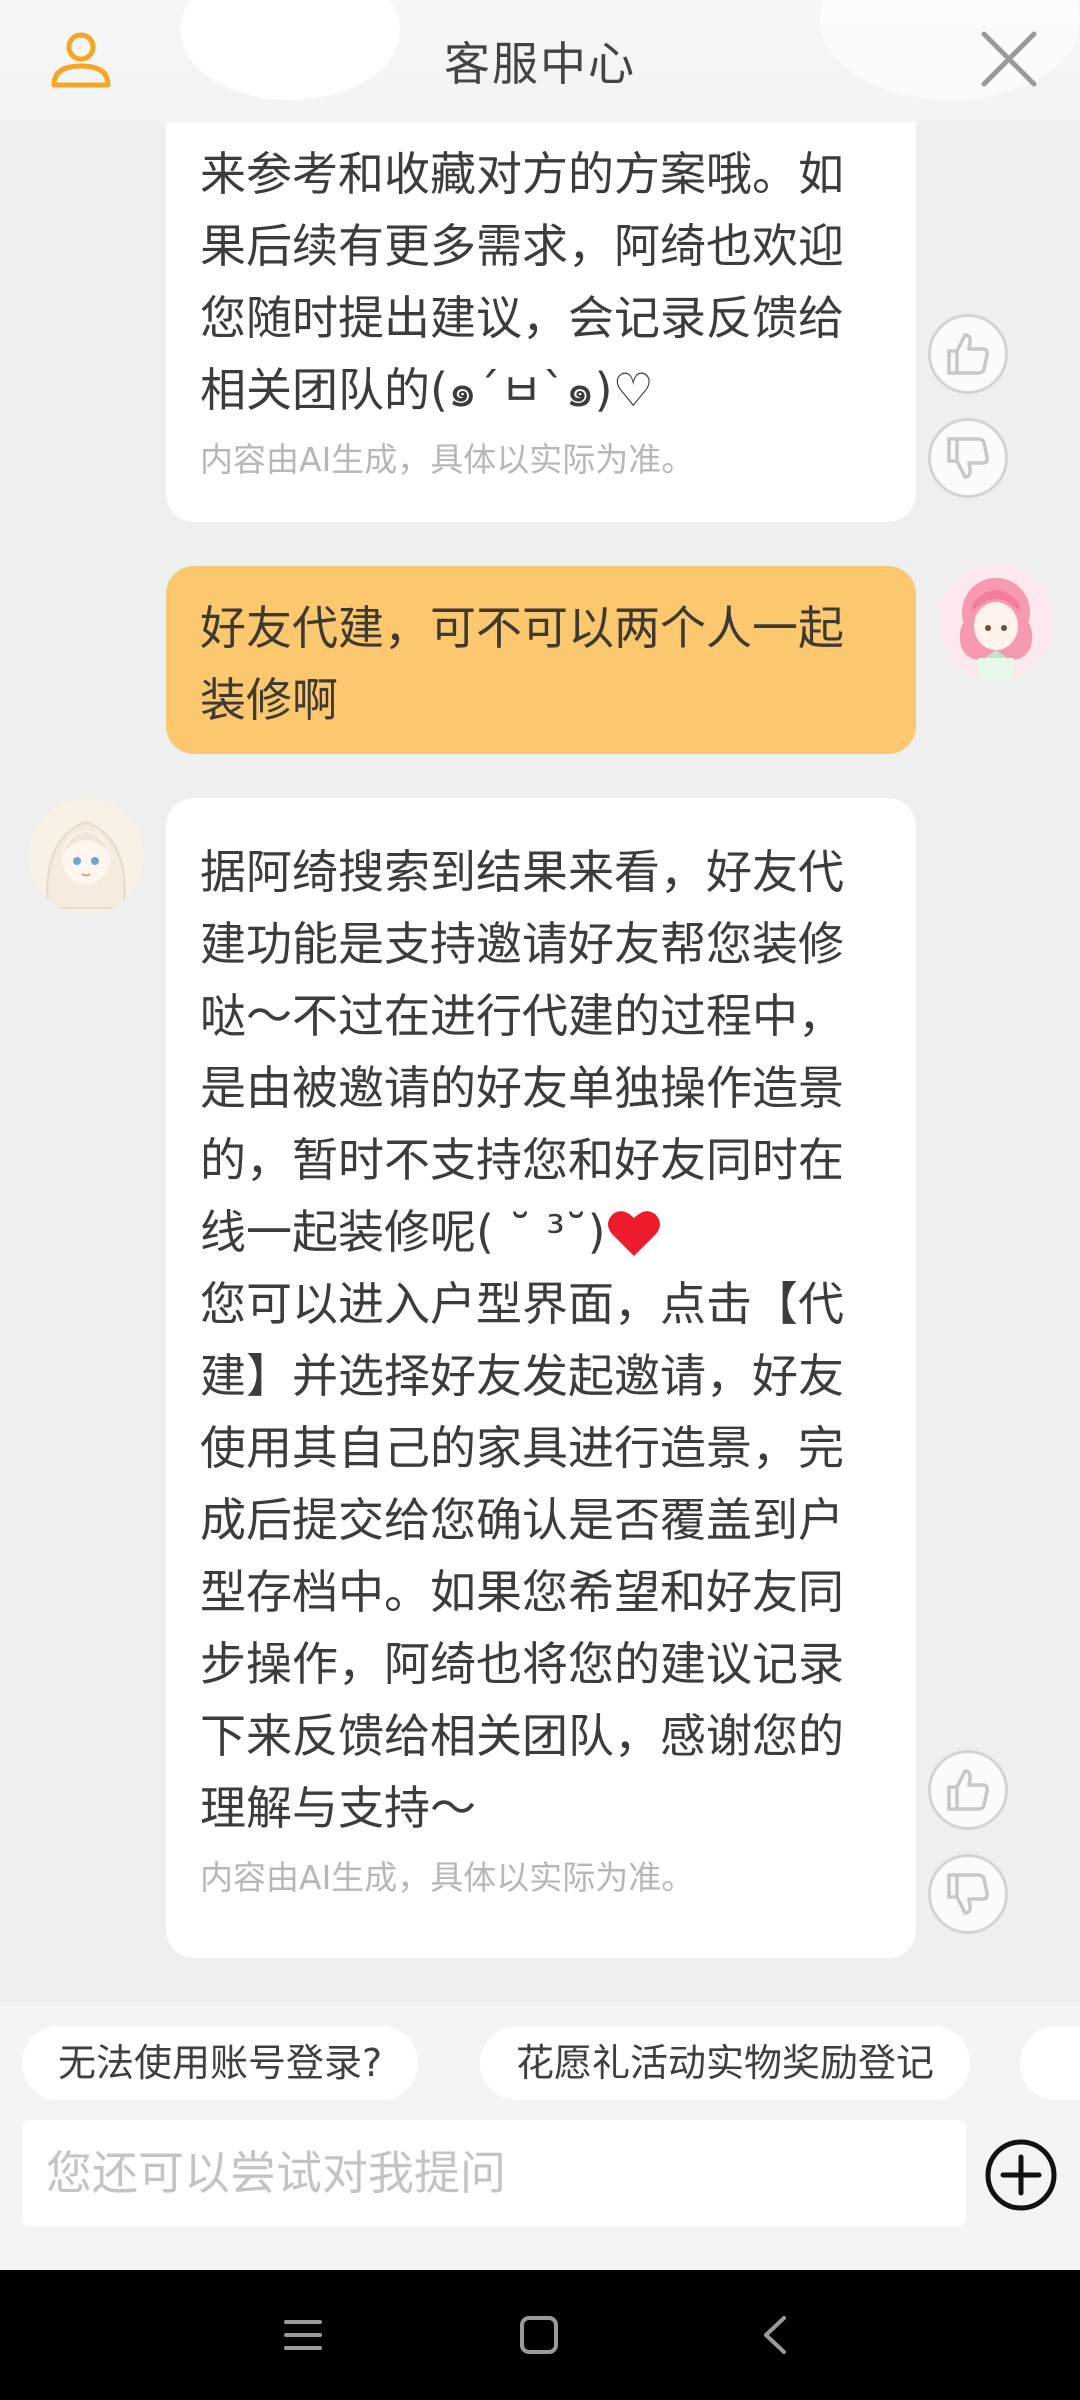 Image resolution: width=1080 pixels, height=2400 pixels. What do you see at coordinates (522, 628) in the screenshot?
I see `message-line: 好友代建，可不可以两个人一起` at bounding box center [522, 628].